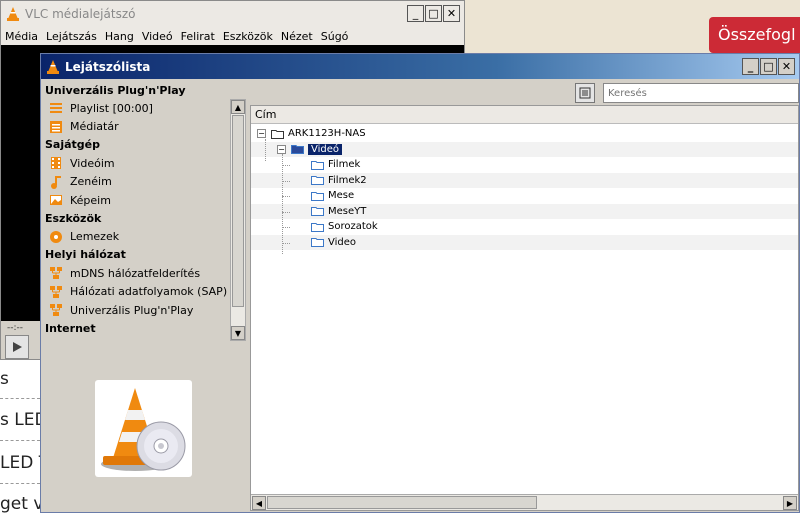 The image size is (800, 514). I want to click on menu-subtitle: Felirat, so click(198, 36).